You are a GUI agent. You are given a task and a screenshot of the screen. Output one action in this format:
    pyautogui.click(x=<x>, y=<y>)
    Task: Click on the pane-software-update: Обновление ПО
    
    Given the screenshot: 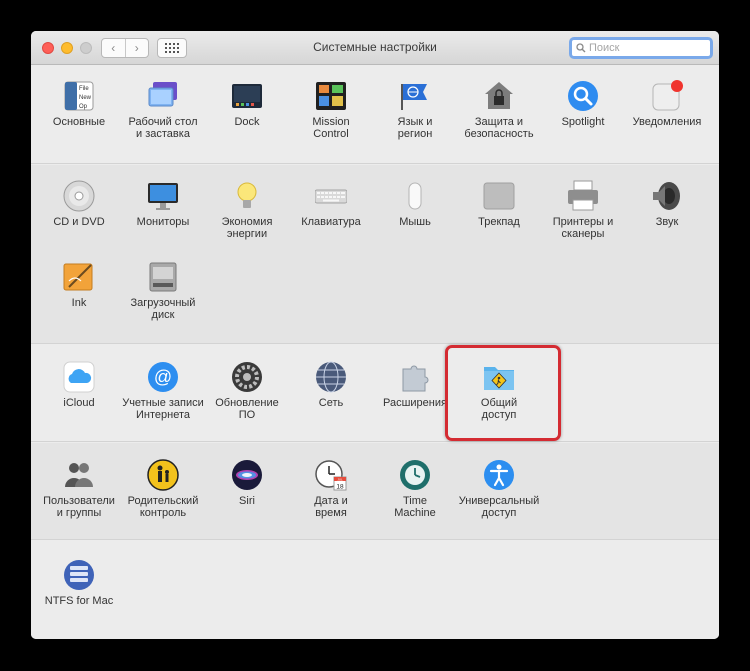 What is the action you would take?
    pyautogui.click(x=247, y=399)
    